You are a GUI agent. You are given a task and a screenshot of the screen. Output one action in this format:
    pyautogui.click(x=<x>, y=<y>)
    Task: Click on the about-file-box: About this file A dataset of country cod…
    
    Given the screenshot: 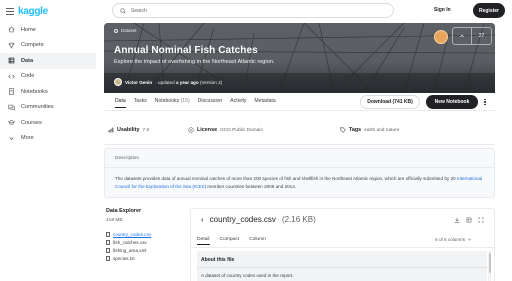 What is the action you would take?
    pyautogui.click(x=342, y=266)
    